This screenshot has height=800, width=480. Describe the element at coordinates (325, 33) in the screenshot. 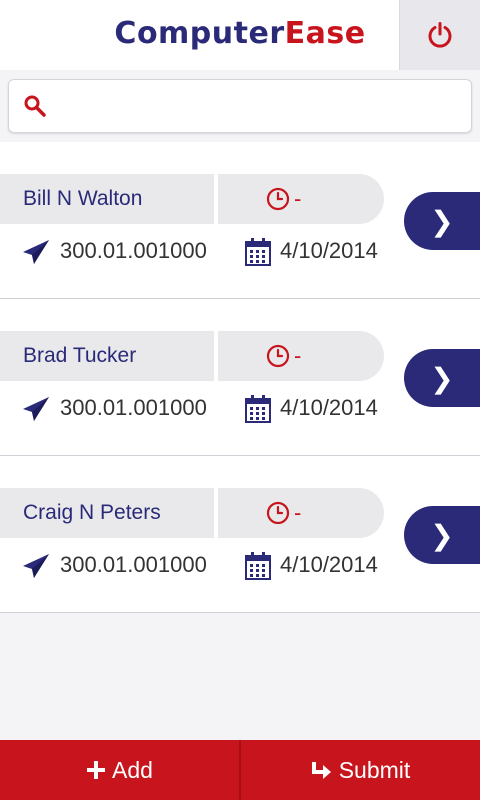

I see `logo-text-part2: Ease` at that location.